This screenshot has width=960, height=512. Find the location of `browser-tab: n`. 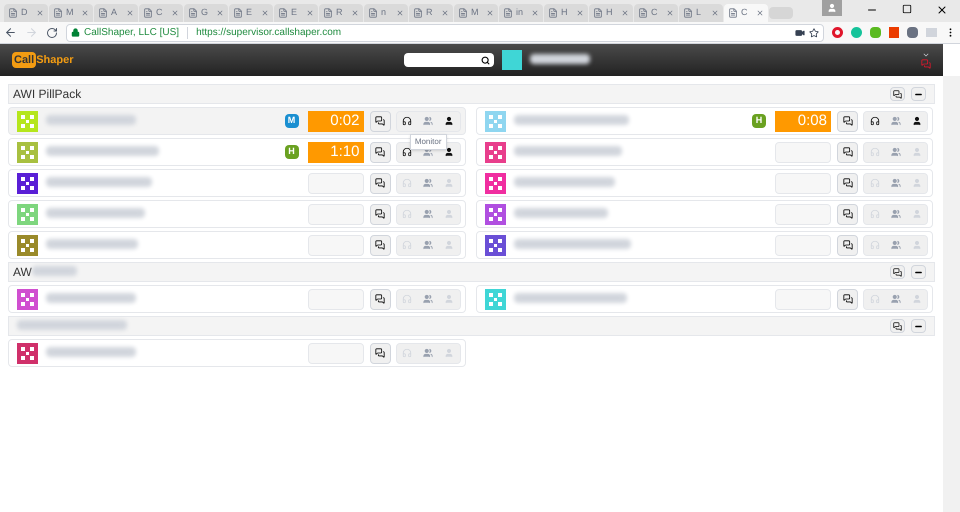

browser-tab: n is located at coordinates (386, 13).